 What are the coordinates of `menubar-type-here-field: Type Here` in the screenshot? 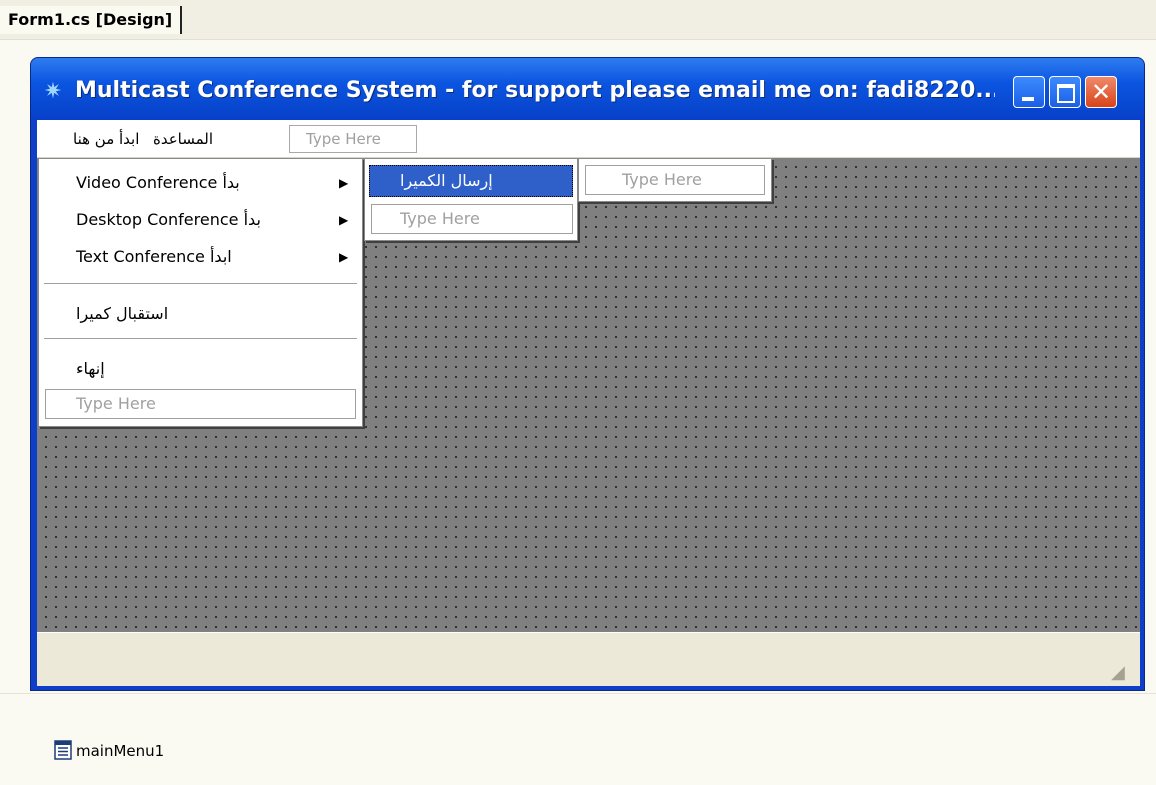 It's located at (353, 139).